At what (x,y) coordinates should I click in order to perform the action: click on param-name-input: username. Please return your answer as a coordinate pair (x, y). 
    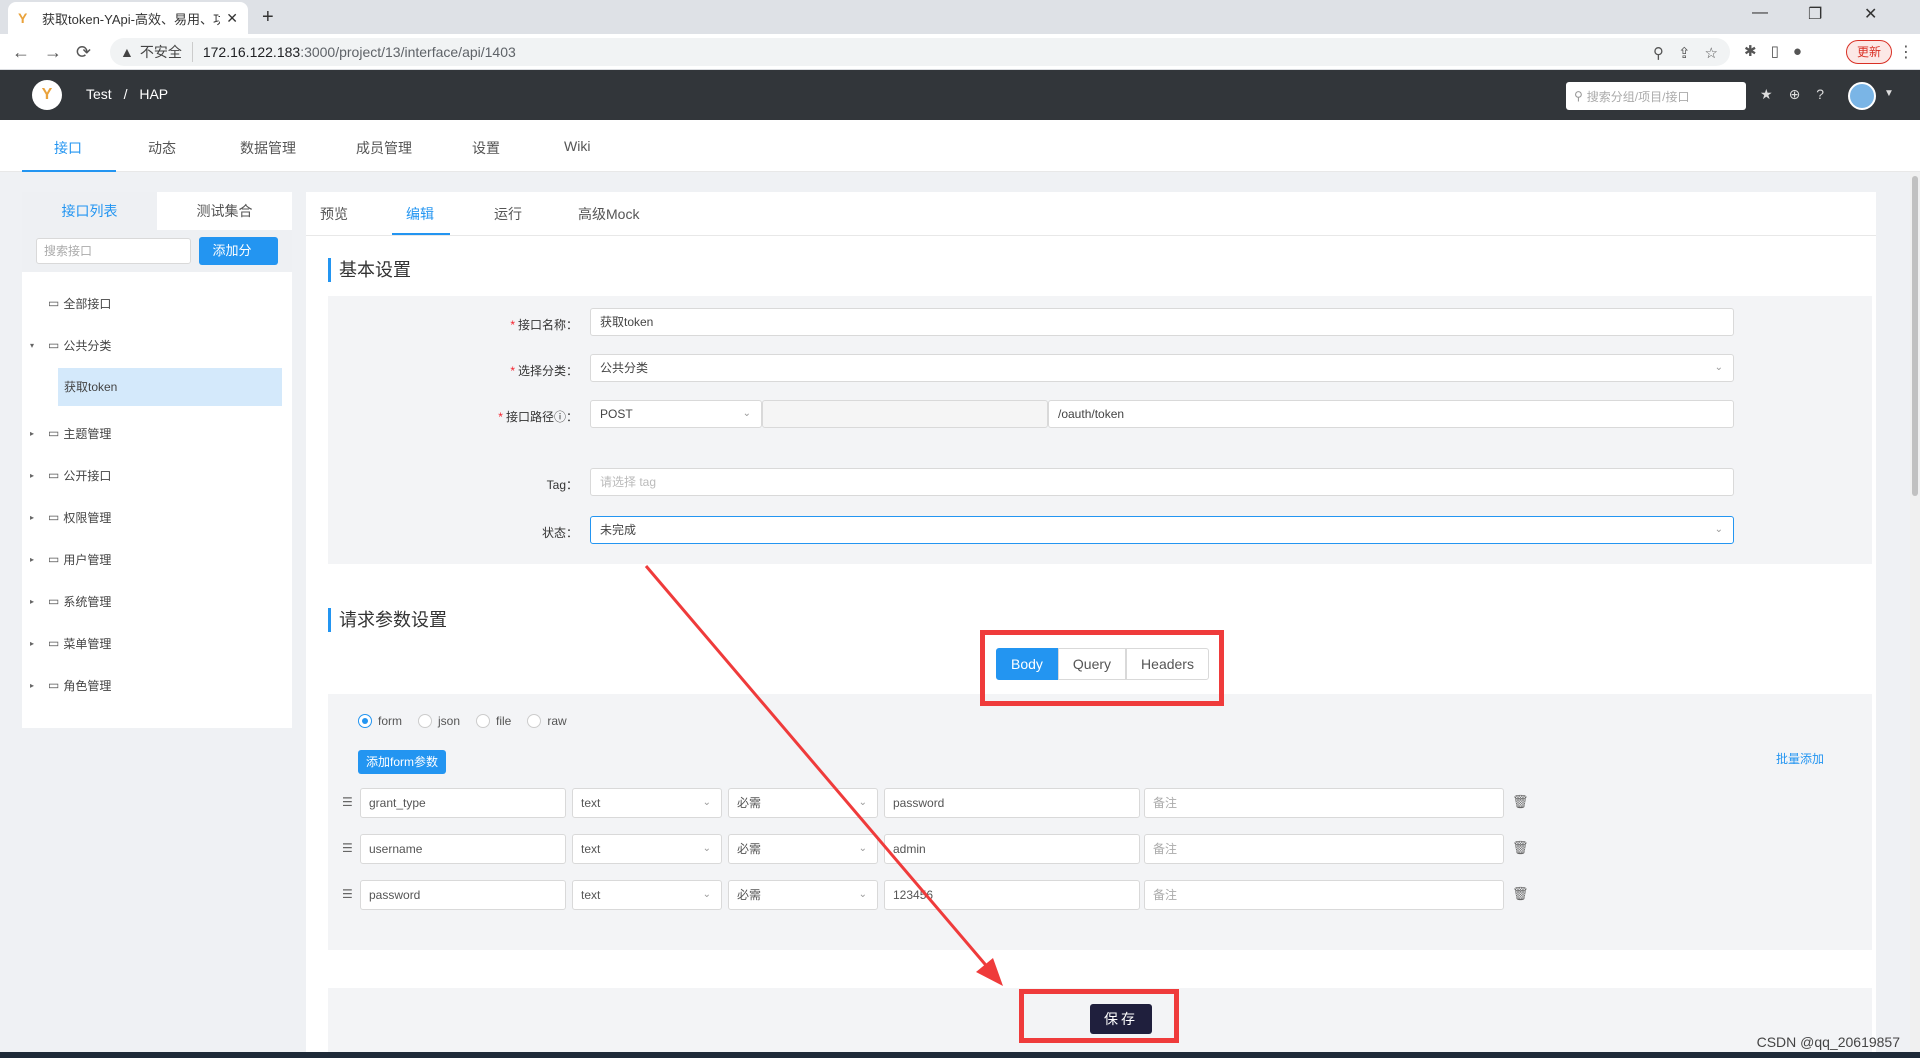
    Looking at the image, I should click on (463, 849).